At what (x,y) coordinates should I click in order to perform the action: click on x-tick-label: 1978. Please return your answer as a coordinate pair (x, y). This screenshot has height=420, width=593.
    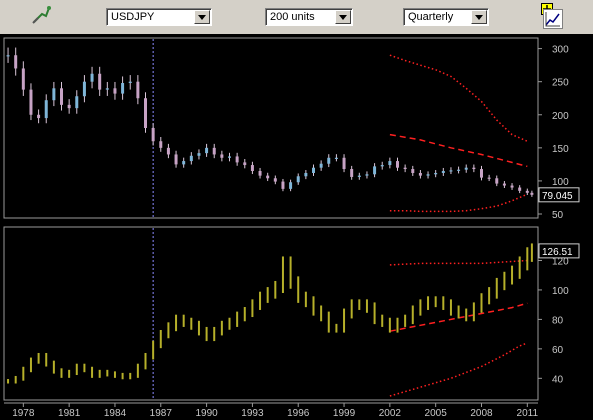
    Looking at the image, I should click on (23, 413).